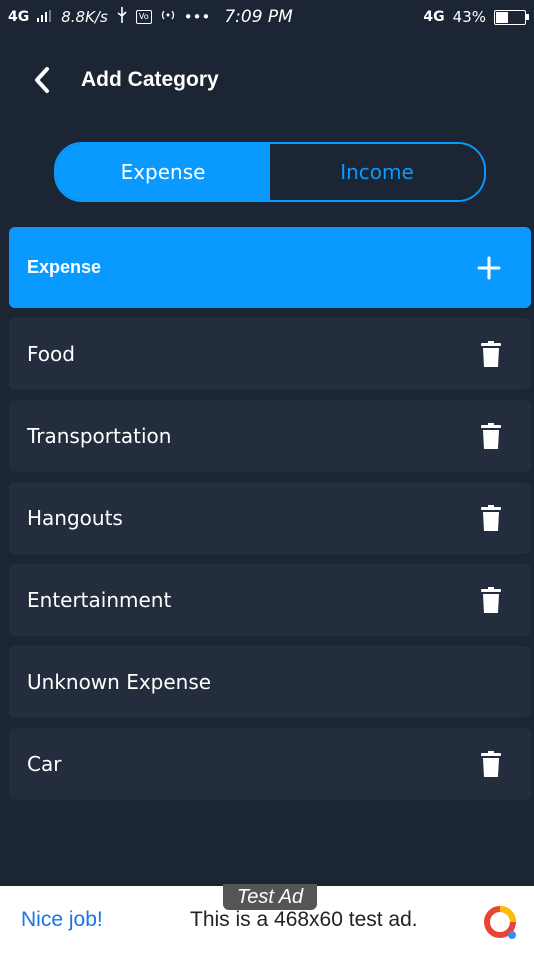 The height and width of the screenshot is (957, 534). Describe the element at coordinates (270, 682) in the screenshot. I see `list-item: Unknown Expense` at that location.